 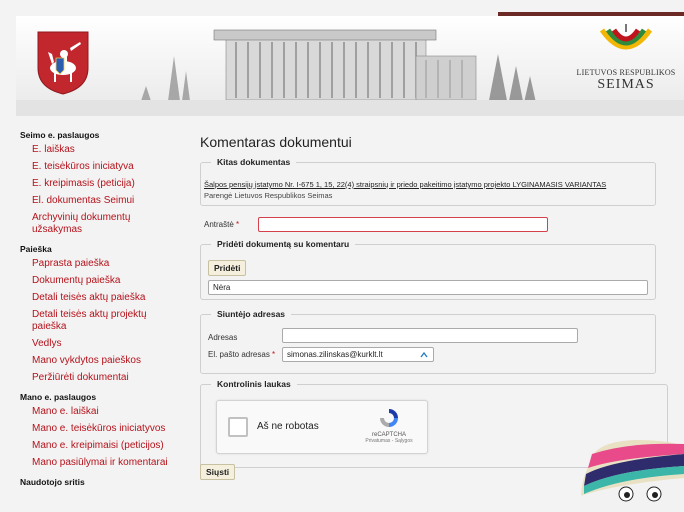 What do you see at coordinates (107, 281) in the screenshot?
I see `sidebar-item-dokumentu-paieska: Dokumentų paieška` at bounding box center [107, 281].